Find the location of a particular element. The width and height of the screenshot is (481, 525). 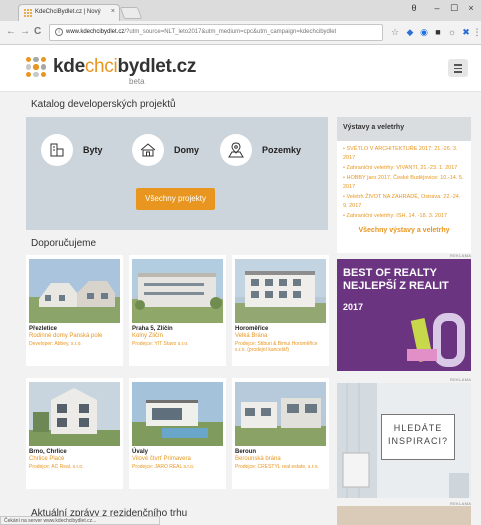

project-developer: Prodejce: AC Real, s.r.o. is located at coordinates (56, 467).